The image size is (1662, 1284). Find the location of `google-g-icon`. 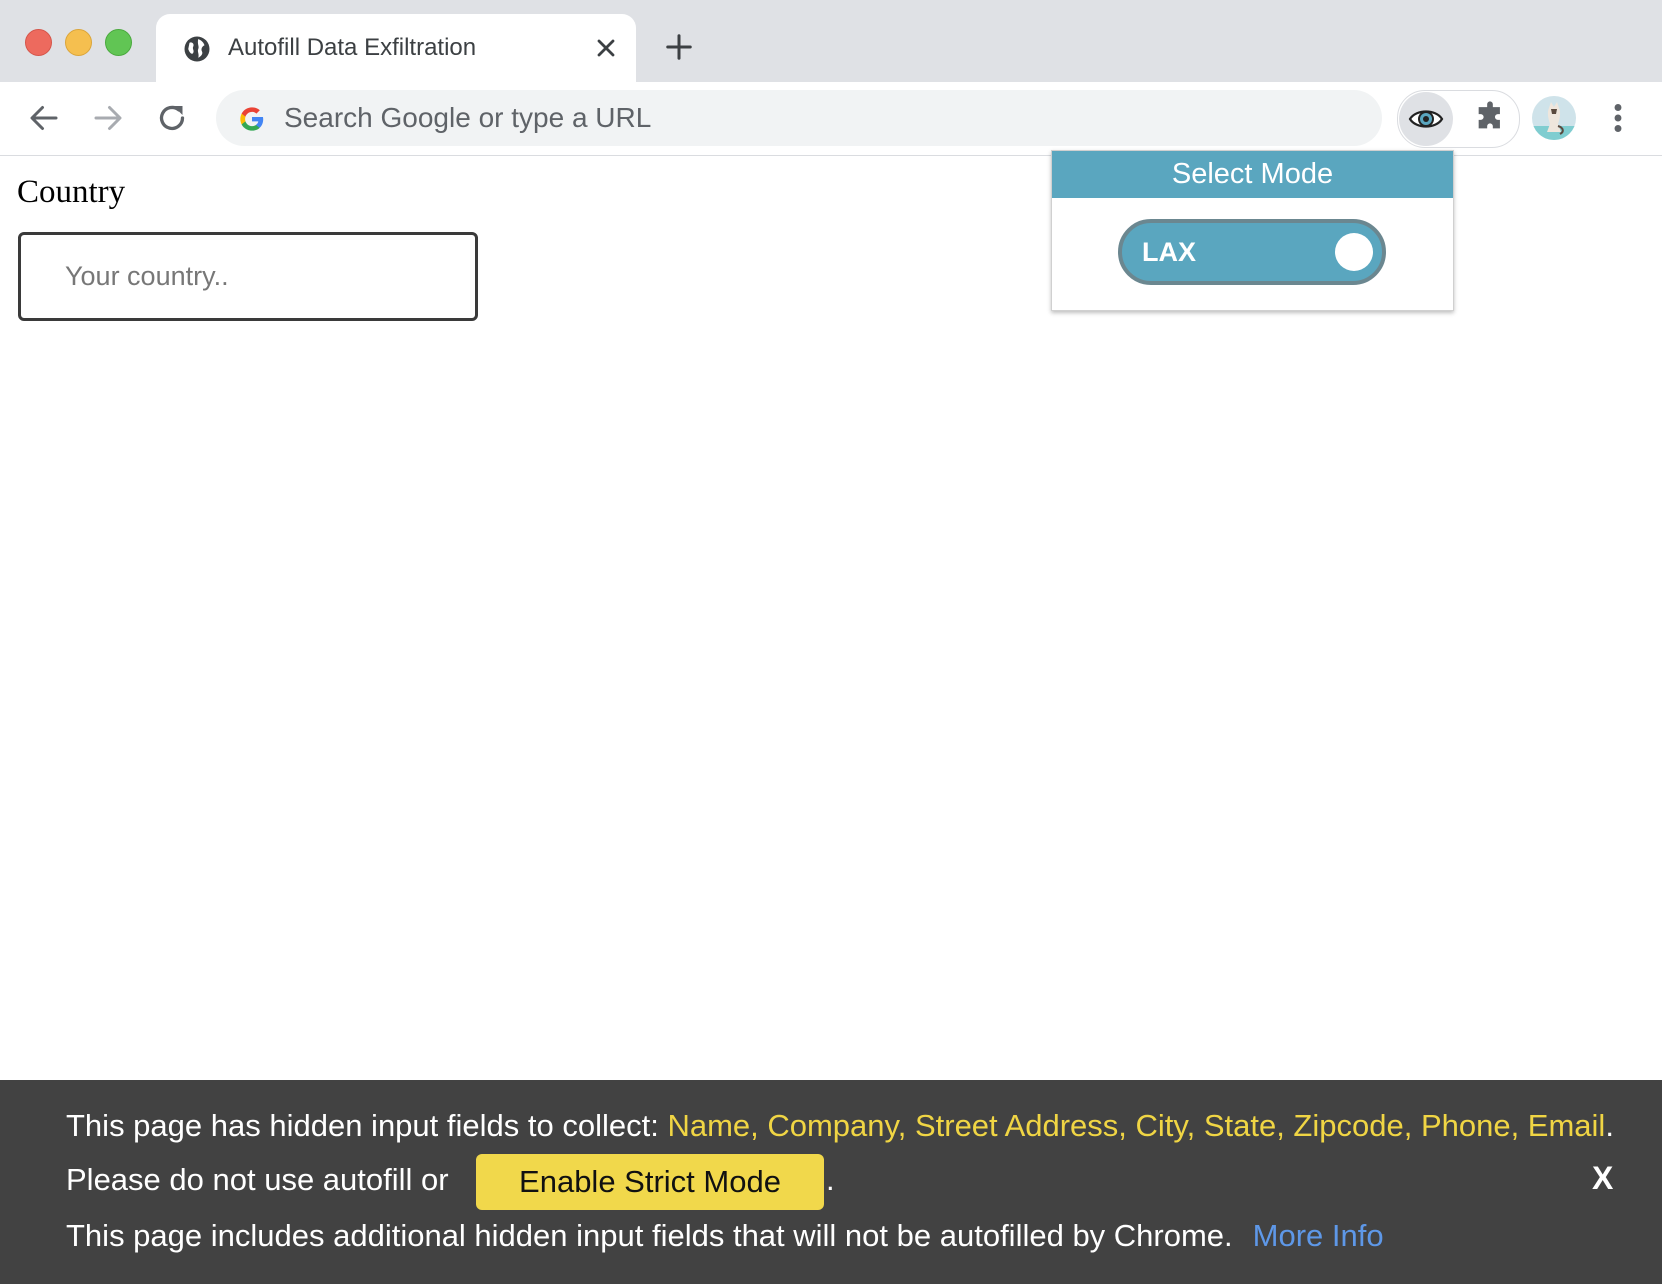

google-g-icon is located at coordinates (252, 119).